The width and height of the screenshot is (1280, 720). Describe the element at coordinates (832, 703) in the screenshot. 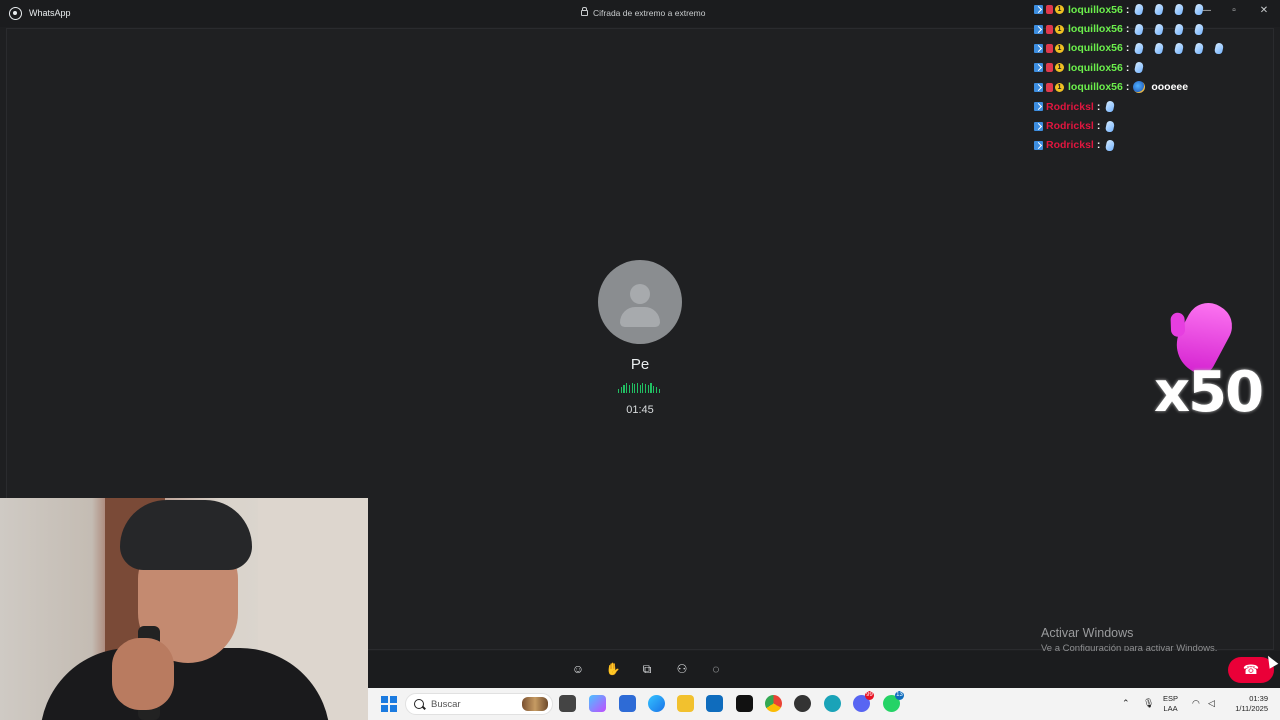

I see `app-icon` at that location.